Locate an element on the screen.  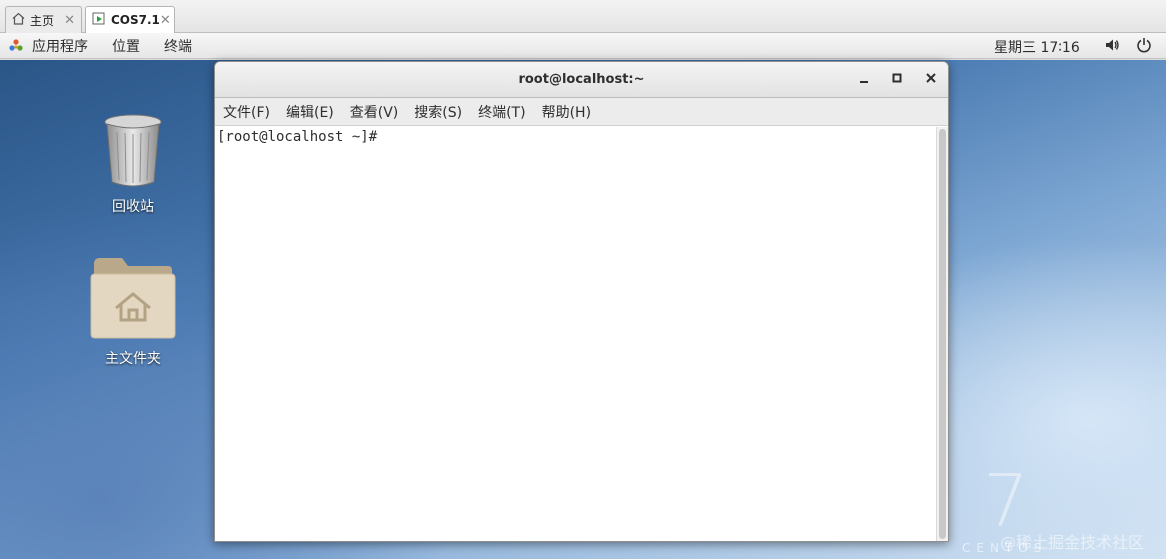
text-cursor is located at coordinates (389, 137).